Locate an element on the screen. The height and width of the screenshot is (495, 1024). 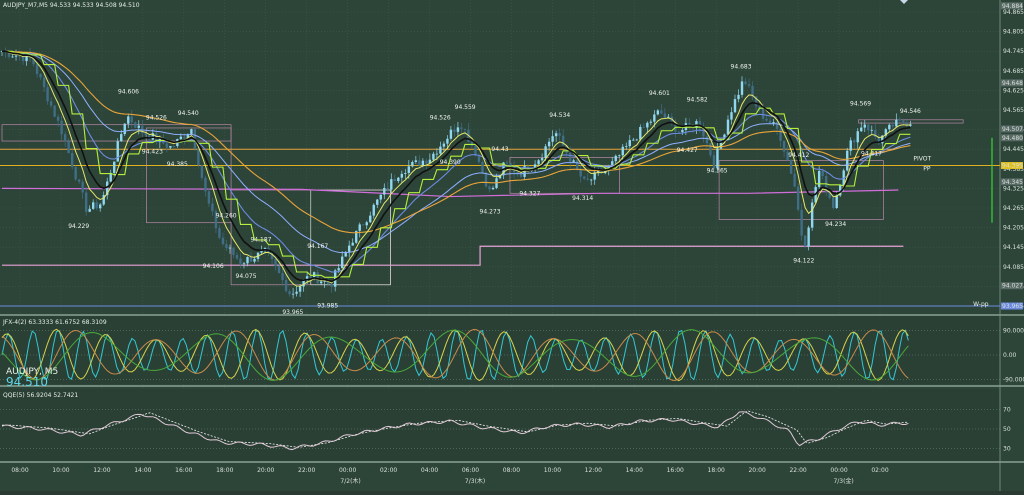
price-label-19: 94.534 is located at coordinates (559, 115).